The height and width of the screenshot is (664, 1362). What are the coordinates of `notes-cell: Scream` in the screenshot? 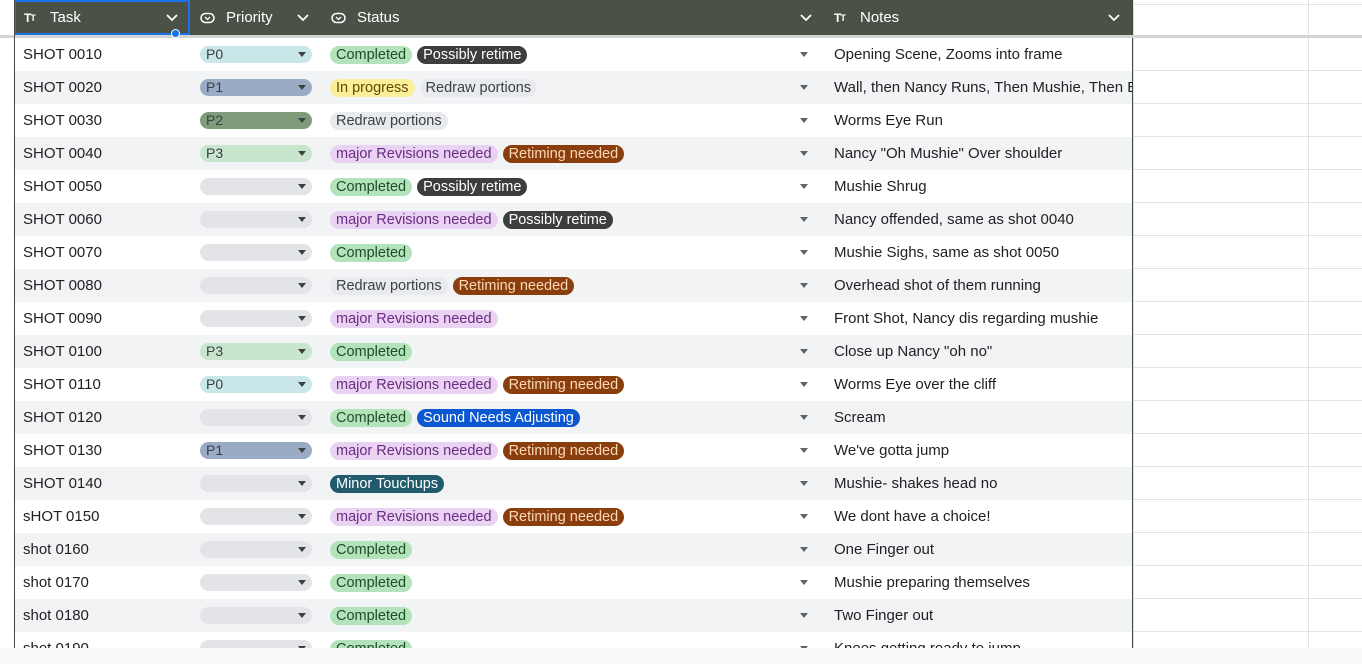 It's located at (983, 417).